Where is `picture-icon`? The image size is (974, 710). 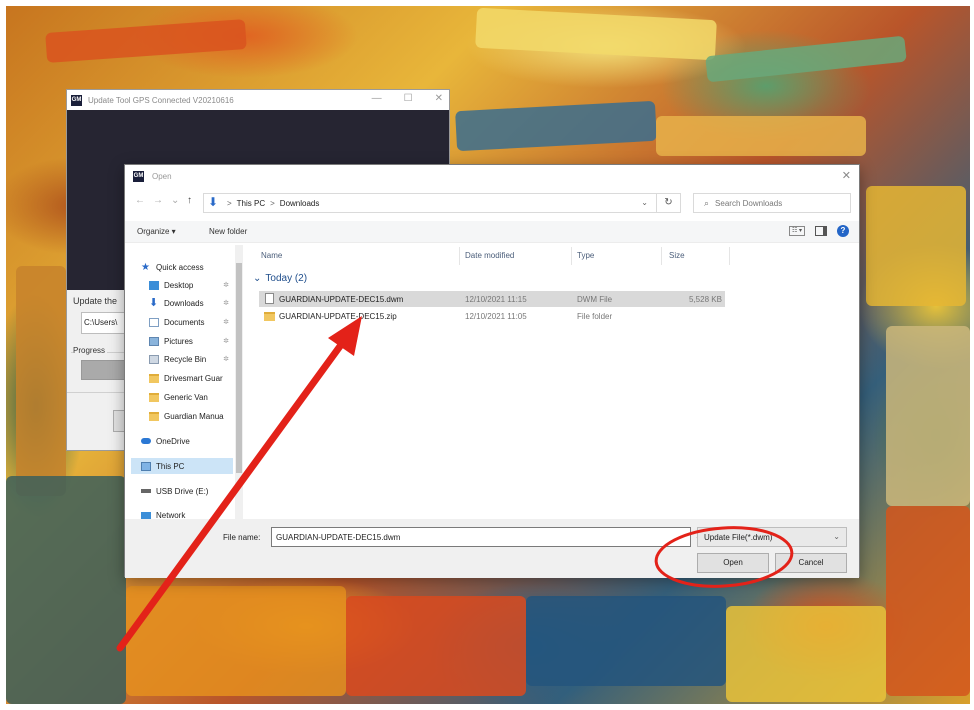
picture-icon is located at coordinates (154, 341).